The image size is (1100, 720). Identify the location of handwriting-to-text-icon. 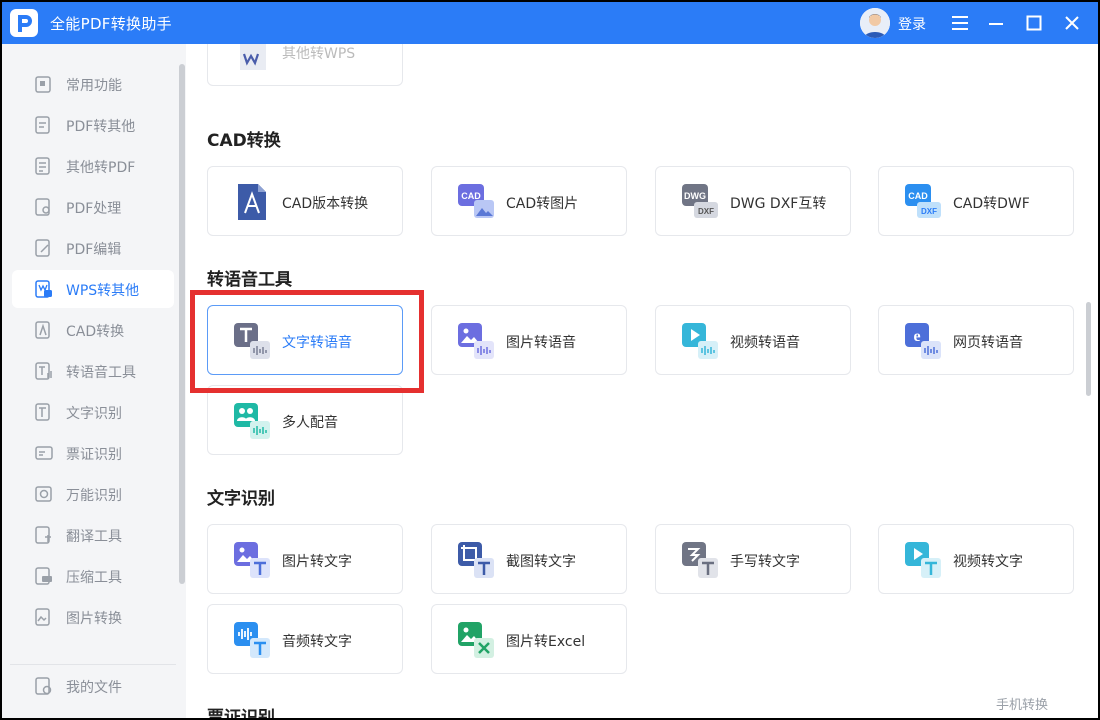
(700, 560).